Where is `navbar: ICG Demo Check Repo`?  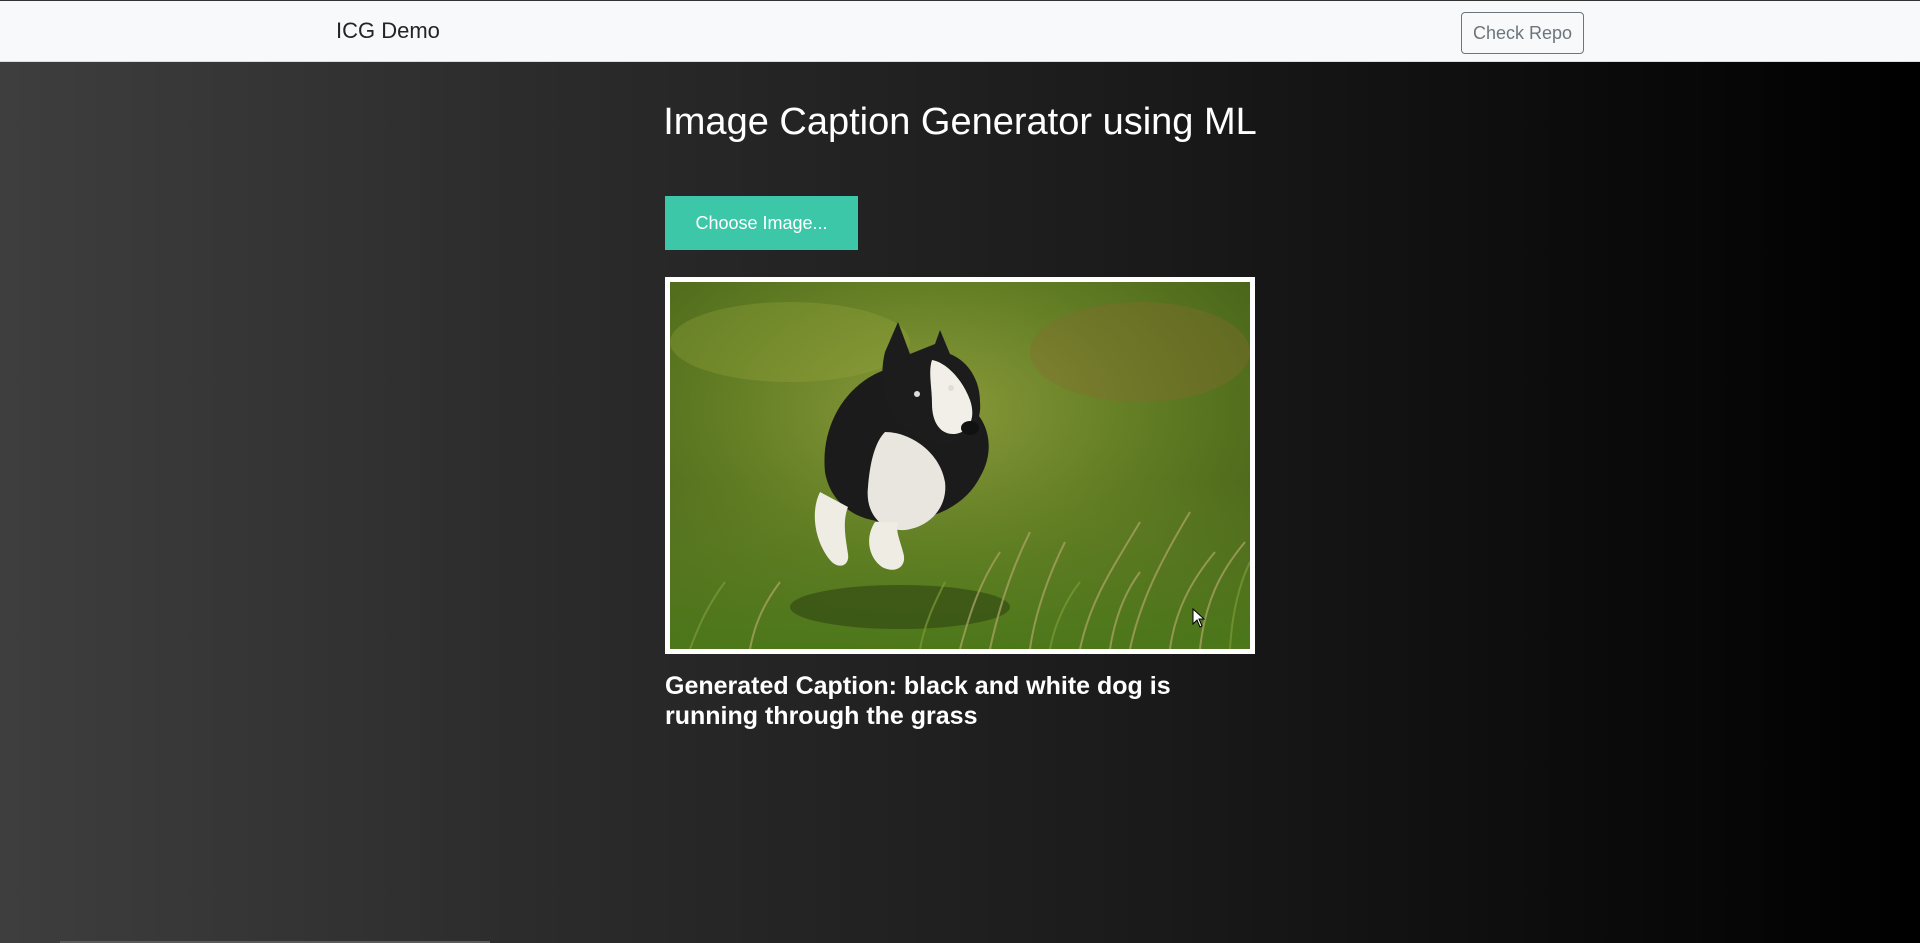
navbar: ICG Demo Check Repo is located at coordinates (960, 31).